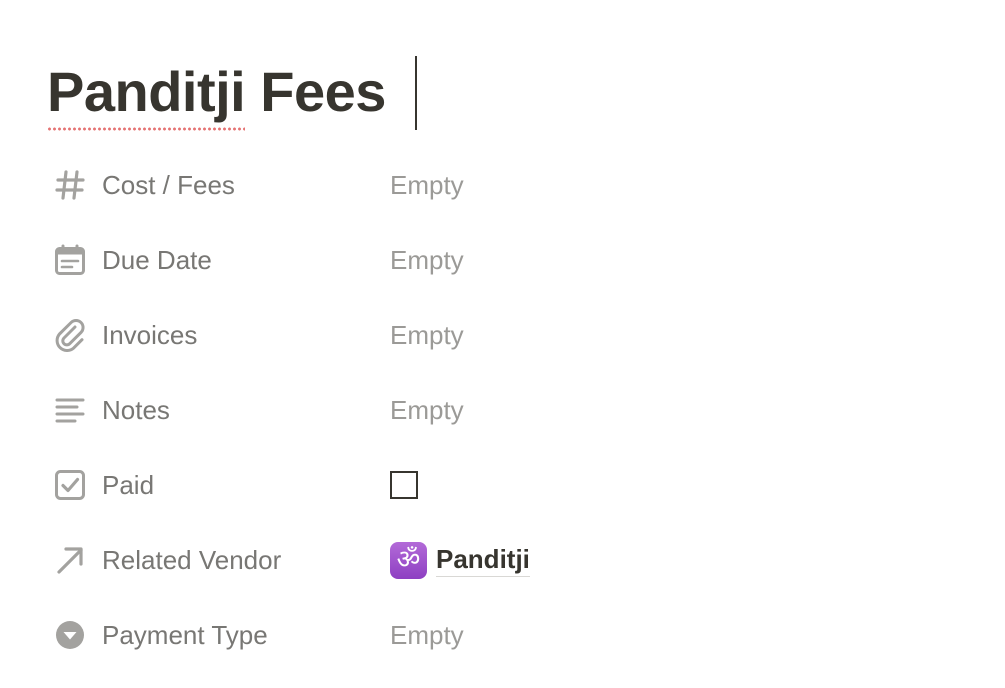 Image resolution: width=1005 pixels, height=688 pixels. I want to click on relation-link-panditji: ॐ Panditji, so click(460, 560).